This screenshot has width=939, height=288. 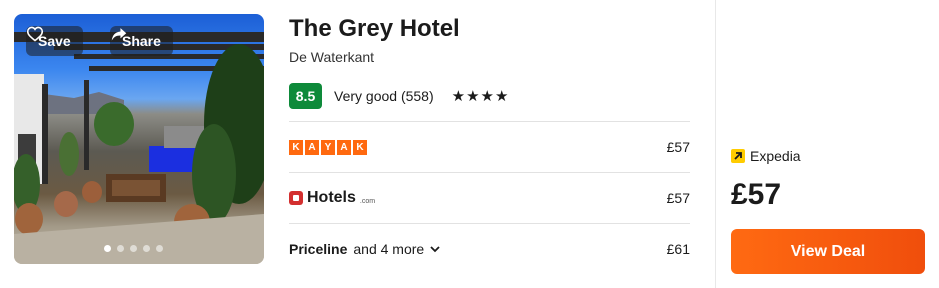 What do you see at coordinates (480, 96) in the screenshot?
I see `star-rating-icon: ★★★★` at bounding box center [480, 96].